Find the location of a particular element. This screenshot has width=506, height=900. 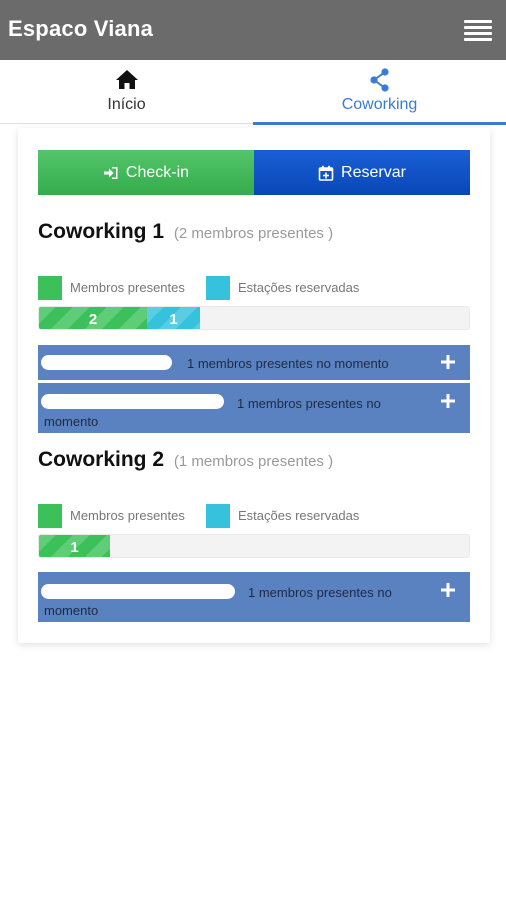

share-icon is located at coordinates (379, 80).